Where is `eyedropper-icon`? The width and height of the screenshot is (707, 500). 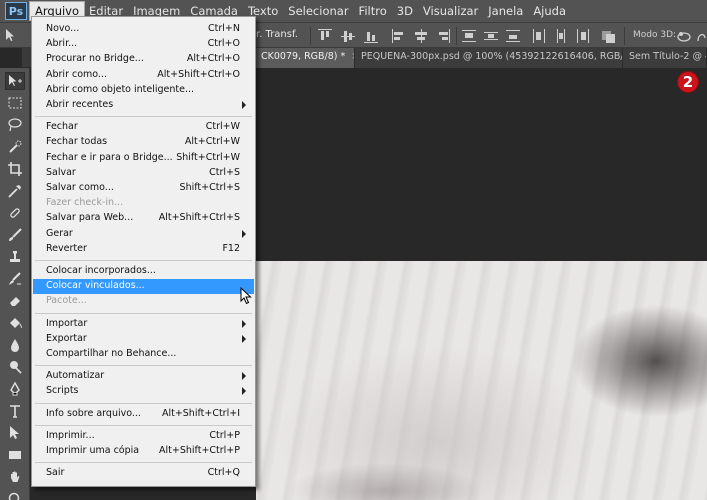 eyedropper-icon is located at coordinates (15, 191).